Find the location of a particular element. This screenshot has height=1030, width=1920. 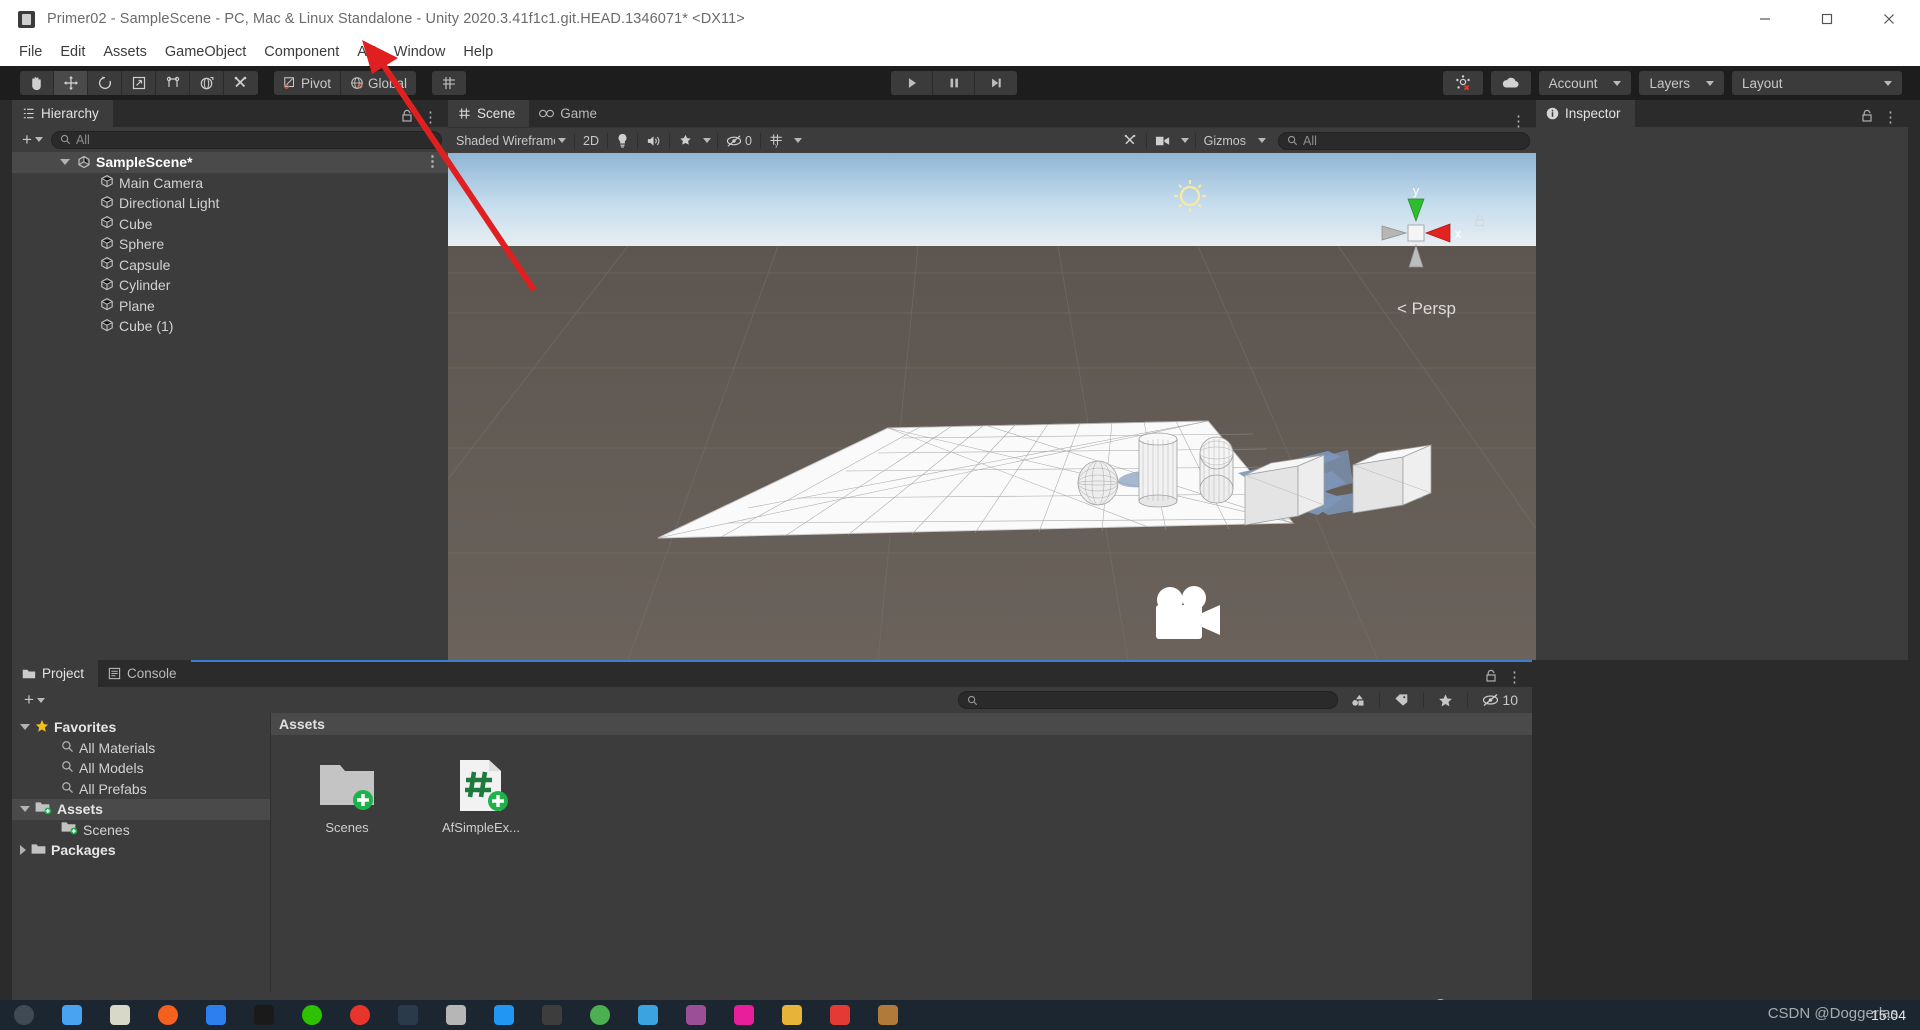

project-tree-item: Scenes is located at coordinates (141, 830).